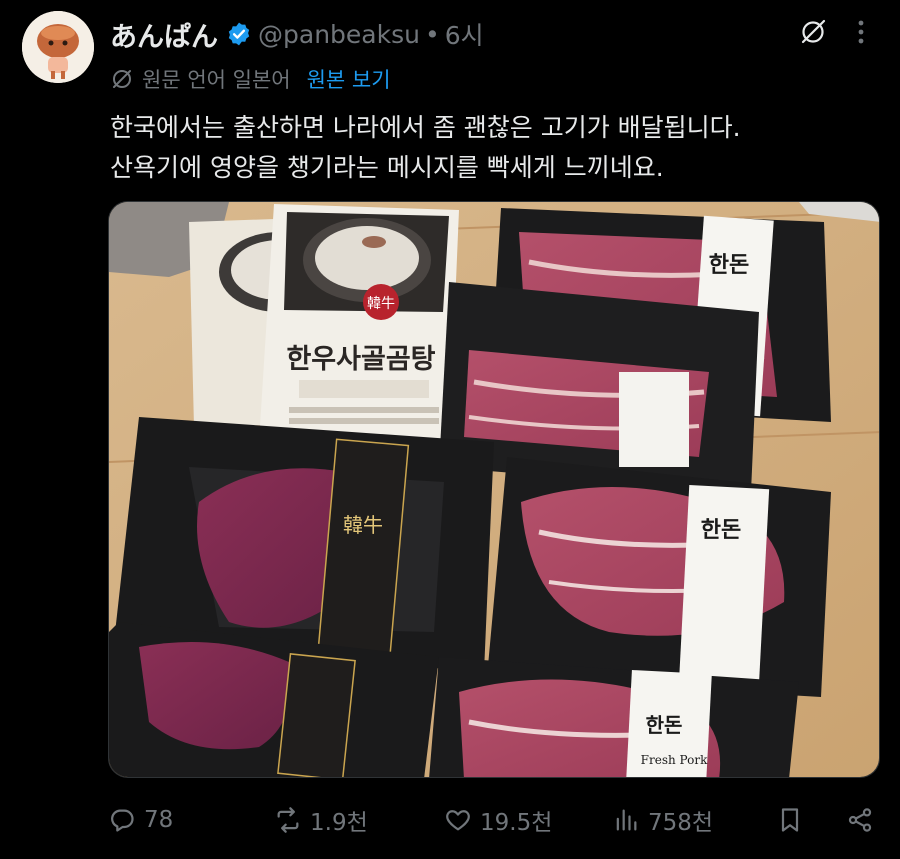 The image size is (900, 859). I want to click on reply-icon, so click(122, 820).